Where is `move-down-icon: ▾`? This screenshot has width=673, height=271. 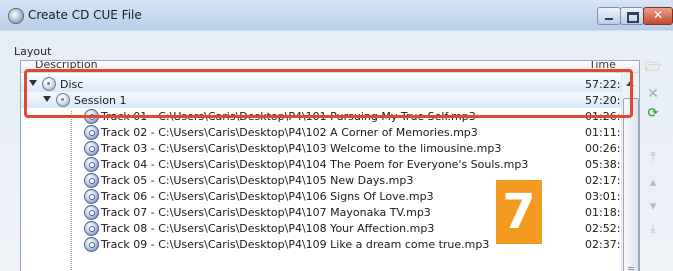
move-down-icon: ▾ is located at coordinates (653, 207).